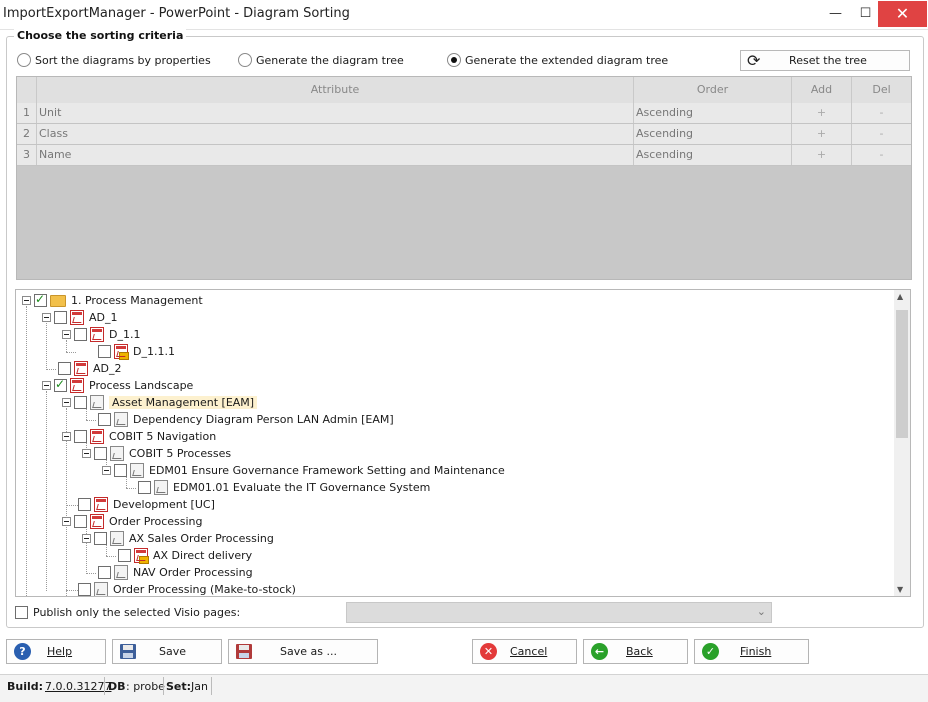 This screenshot has width=928, height=702. I want to click on attribute-cell: Class, so click(335, 134).